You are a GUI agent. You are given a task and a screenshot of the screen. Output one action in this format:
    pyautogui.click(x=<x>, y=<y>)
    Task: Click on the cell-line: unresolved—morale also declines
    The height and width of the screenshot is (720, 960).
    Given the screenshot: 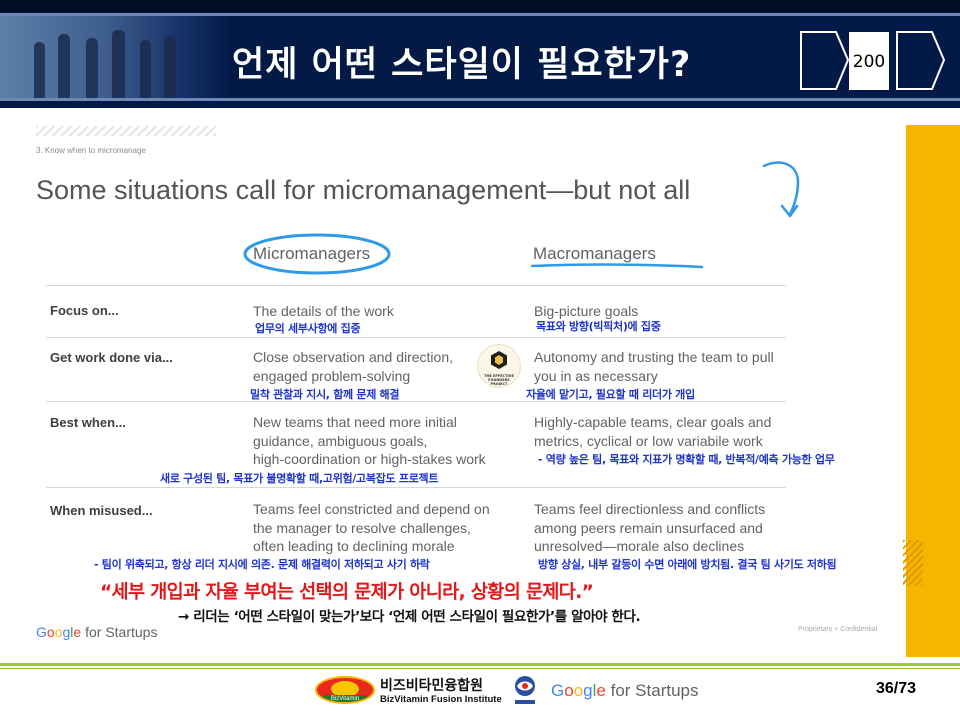 What is the action you would take?
    pyautogui.click(x=639, y=546)
    